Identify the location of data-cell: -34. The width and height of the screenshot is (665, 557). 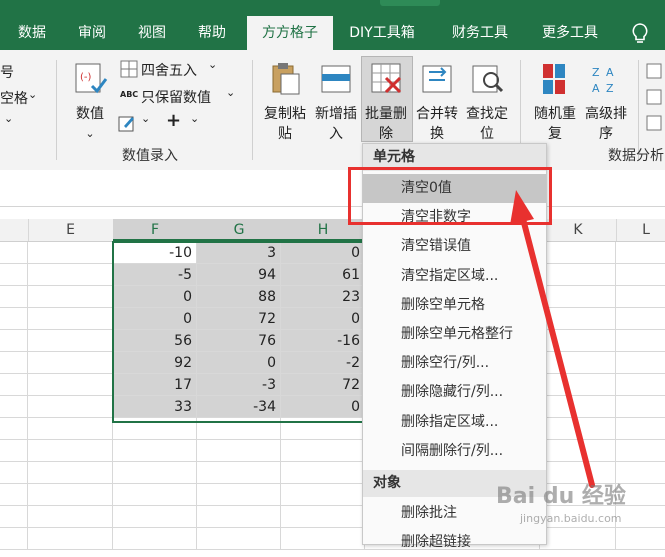
(239, 407).